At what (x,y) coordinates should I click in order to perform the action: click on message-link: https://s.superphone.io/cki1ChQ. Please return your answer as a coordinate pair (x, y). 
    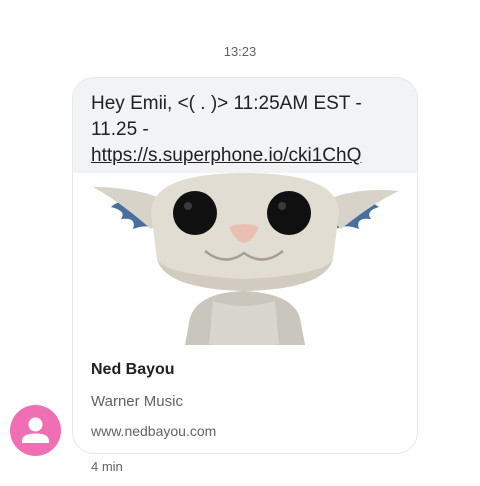
    Looking at the image, I should click on (226, 155).